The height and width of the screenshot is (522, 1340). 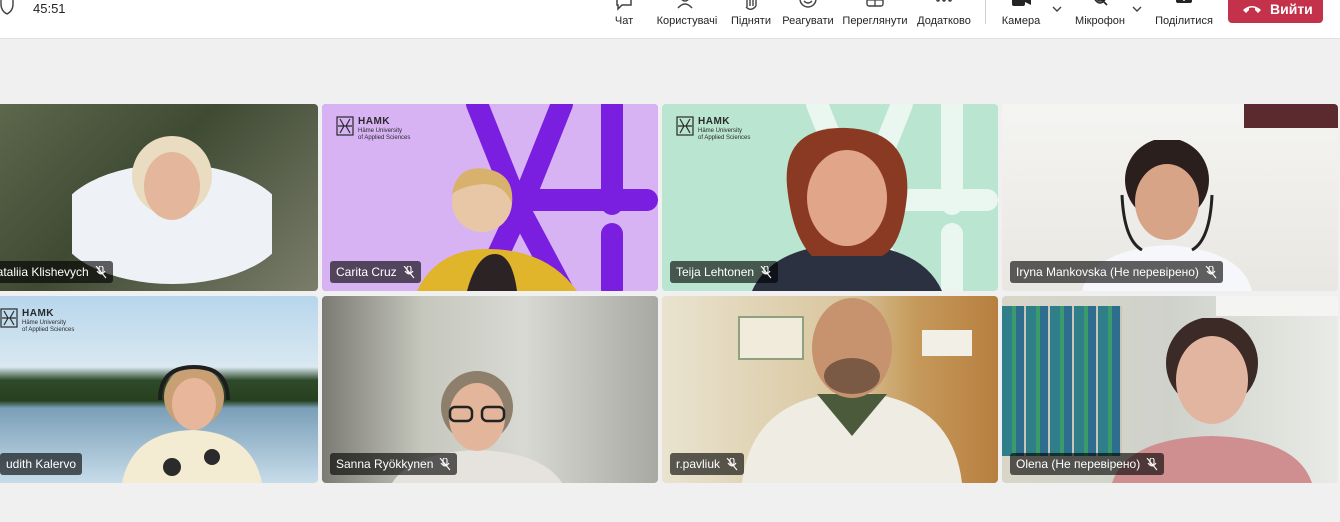 I want to click on participant-tile-rpavliuk: r.pavliuk, so click(x=830, y=389).